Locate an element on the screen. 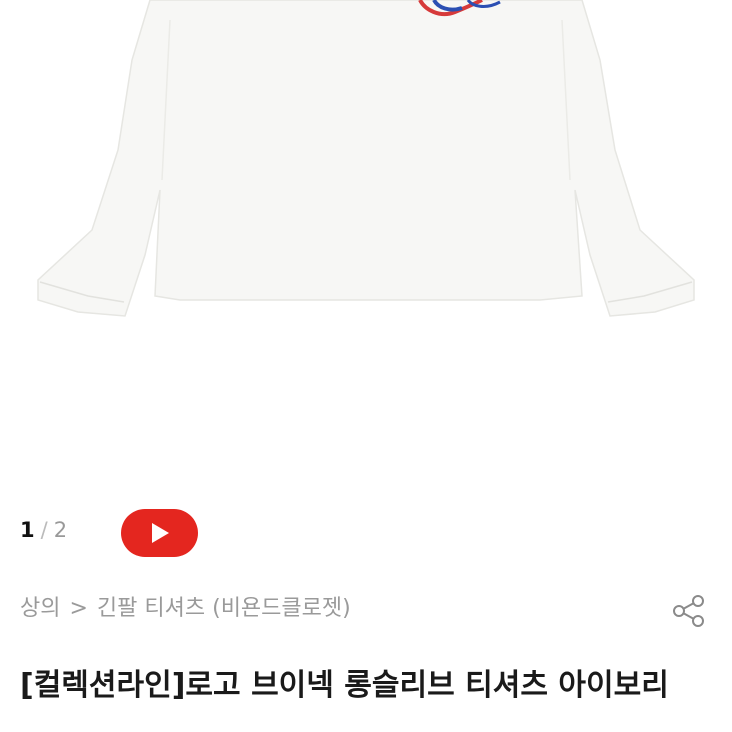  share-button is located at coordinates (689, 611).